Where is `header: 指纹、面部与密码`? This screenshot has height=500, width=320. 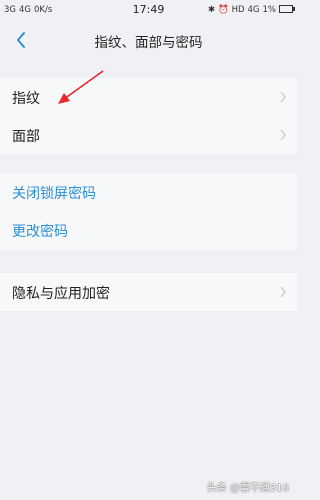 header: 指纹、面部与密码 is located at coordinates (148, 40).